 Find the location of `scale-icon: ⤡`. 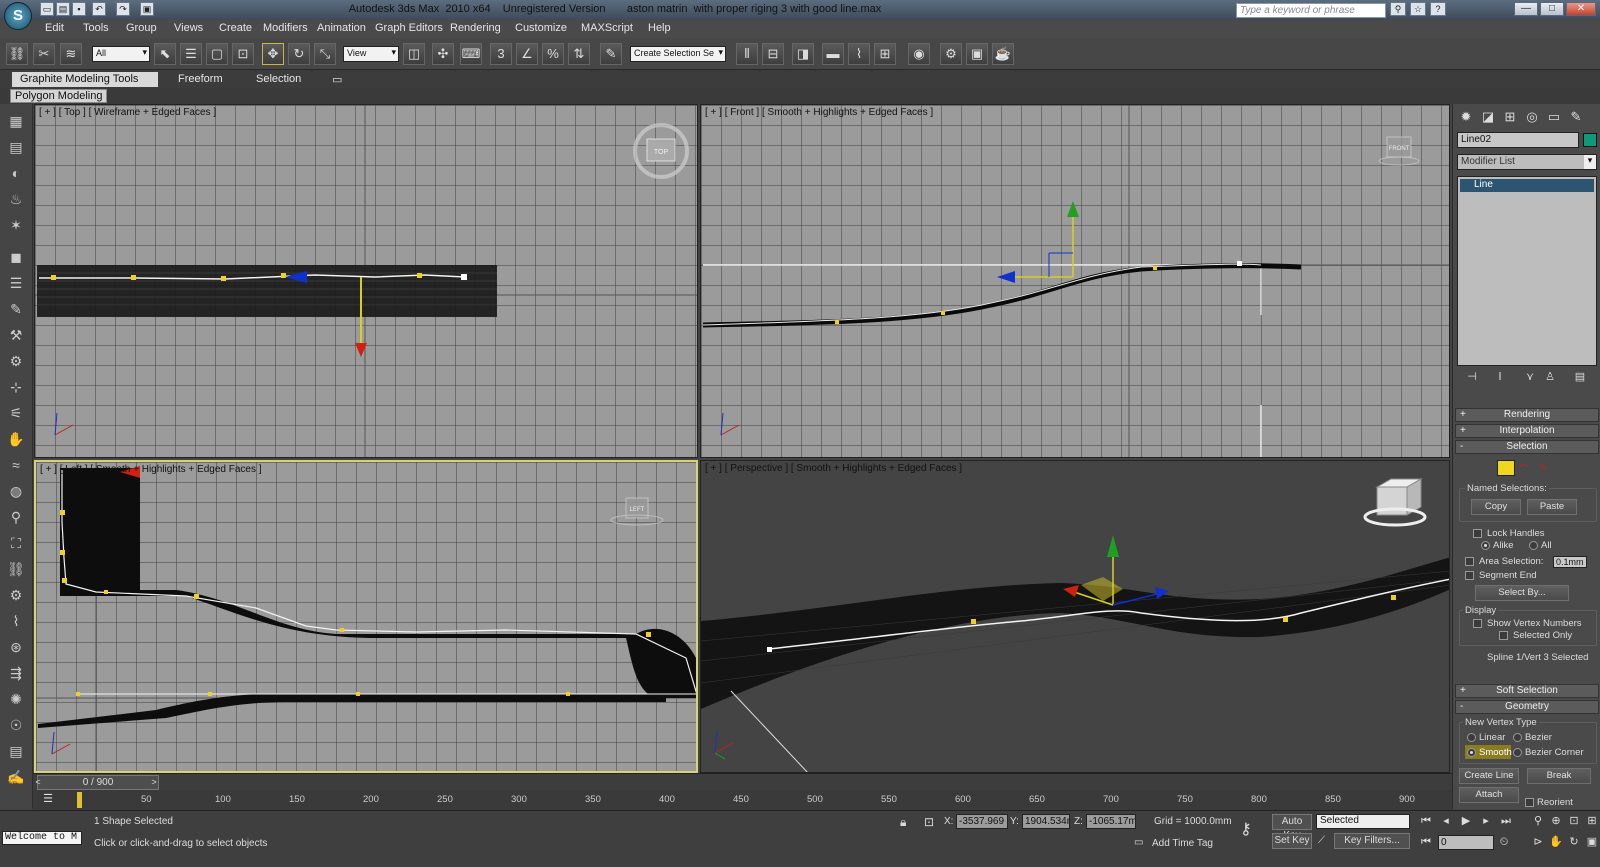

scale-icon: ⤡ is located at coordinates (325, 54).